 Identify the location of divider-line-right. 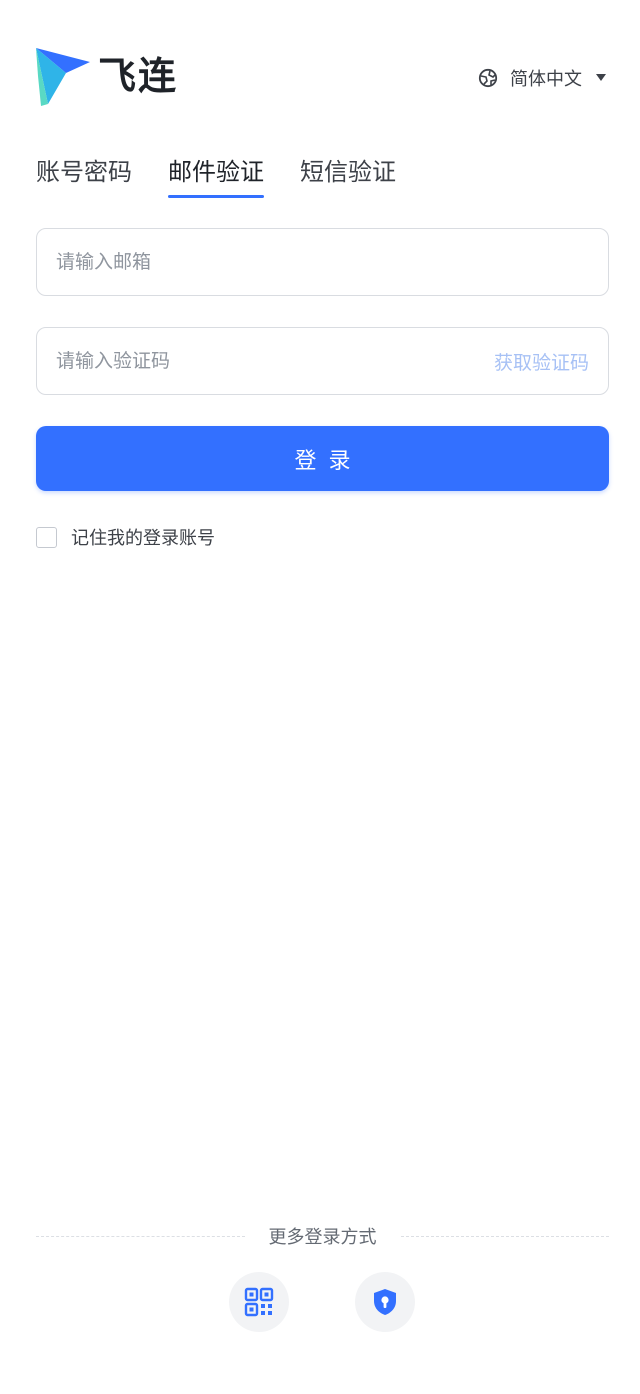
(504, 1236).